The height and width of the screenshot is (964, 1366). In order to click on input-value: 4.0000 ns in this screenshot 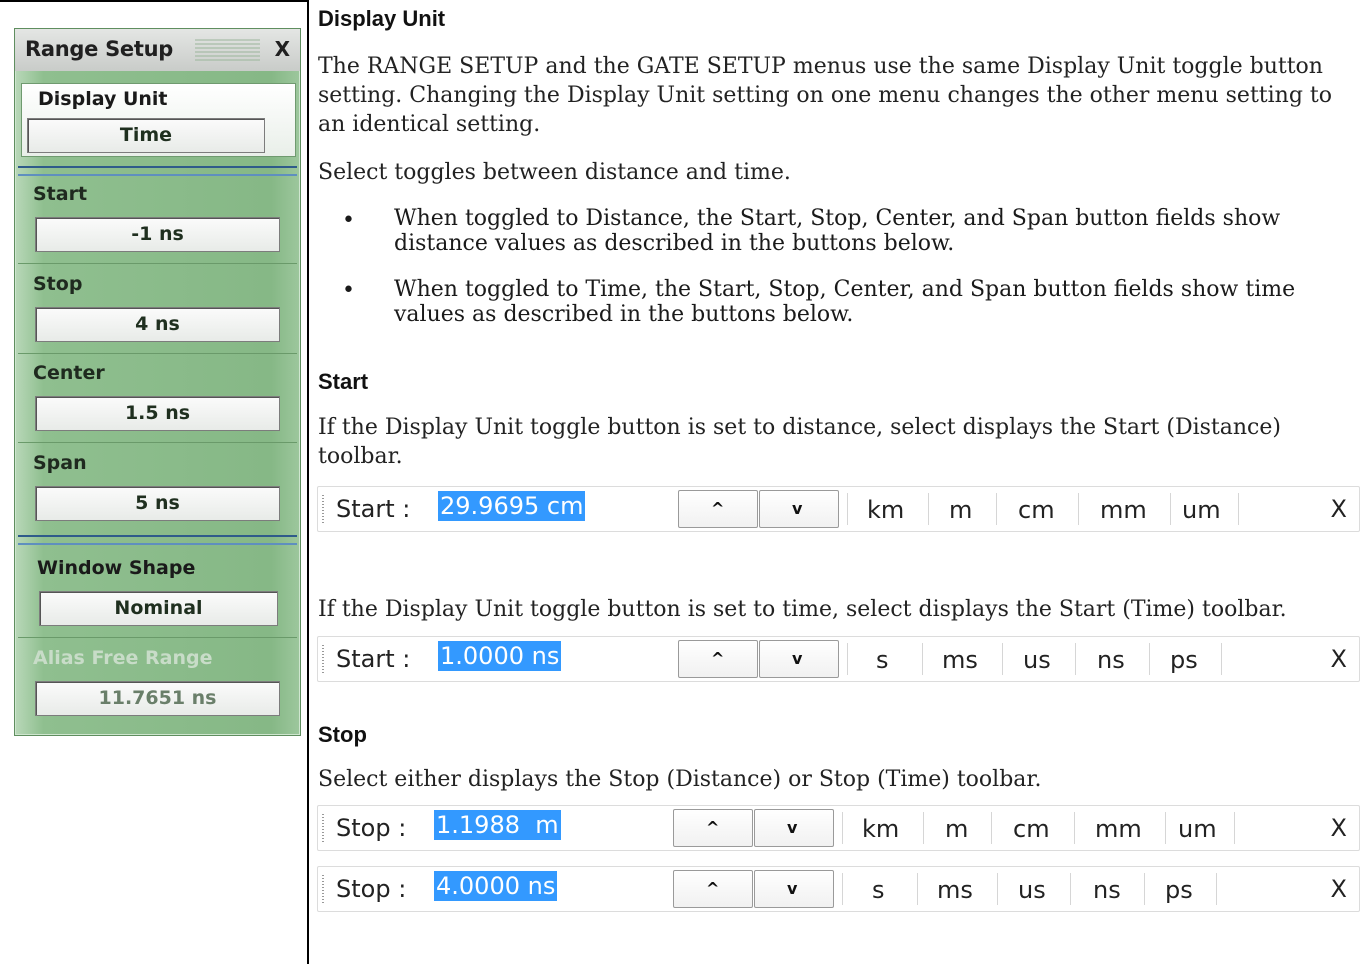, I will do `click(496, 886)`.